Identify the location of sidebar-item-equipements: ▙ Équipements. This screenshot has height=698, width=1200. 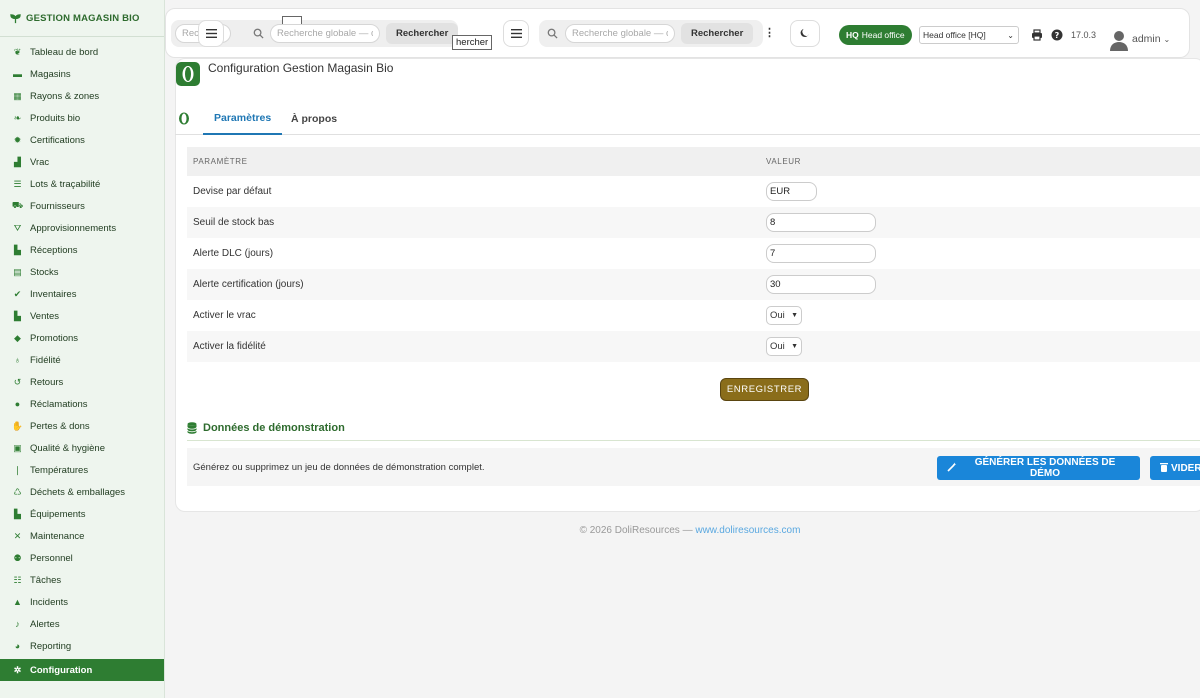
(82, 514).